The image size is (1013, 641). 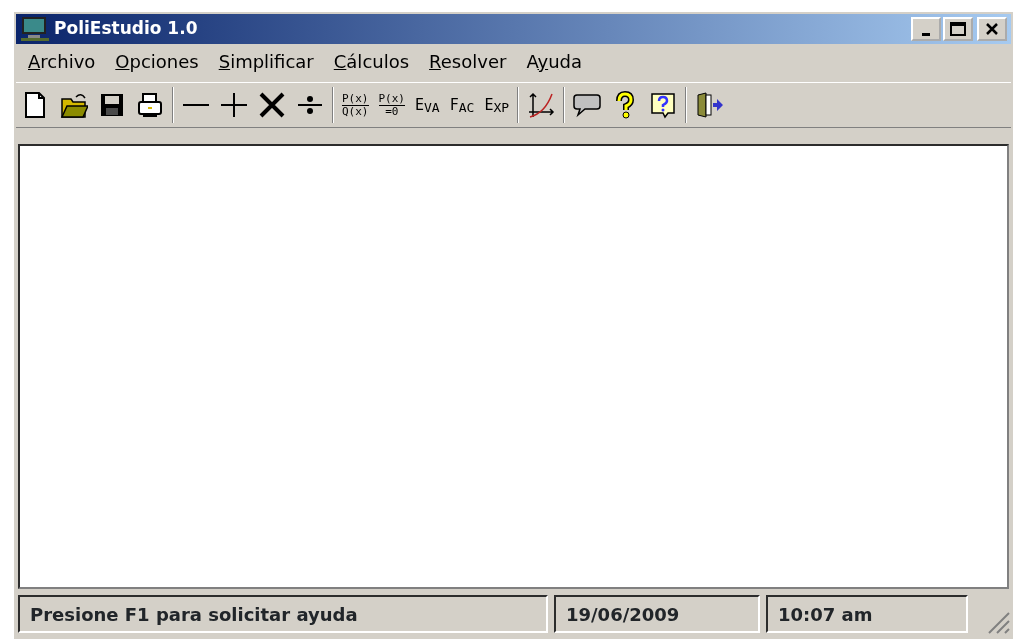 What do you see at coordinates (468, 61) in the screenshot?
I see `menu-item: Resolver` at bounding box center [468, 61].